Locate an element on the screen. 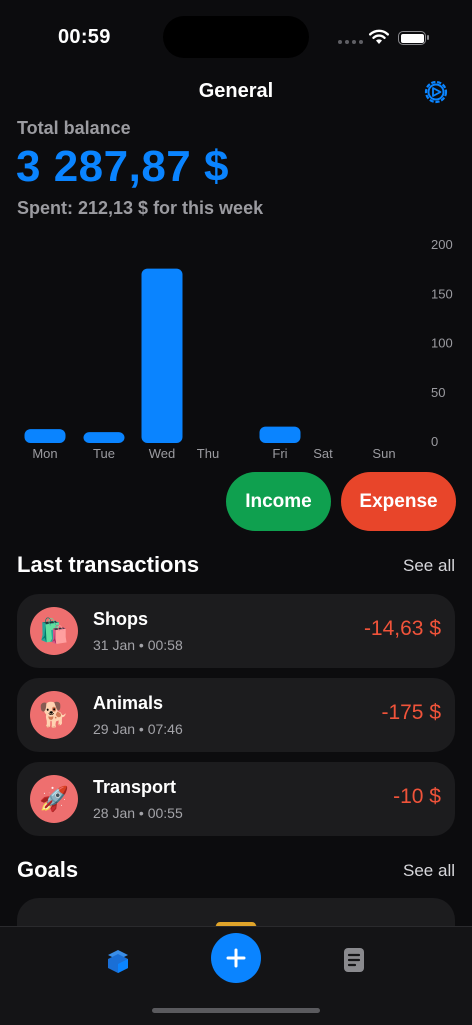 The image size is (472, 1025). chart-x-tick-label: Fri is located at coordinates (279, 453).